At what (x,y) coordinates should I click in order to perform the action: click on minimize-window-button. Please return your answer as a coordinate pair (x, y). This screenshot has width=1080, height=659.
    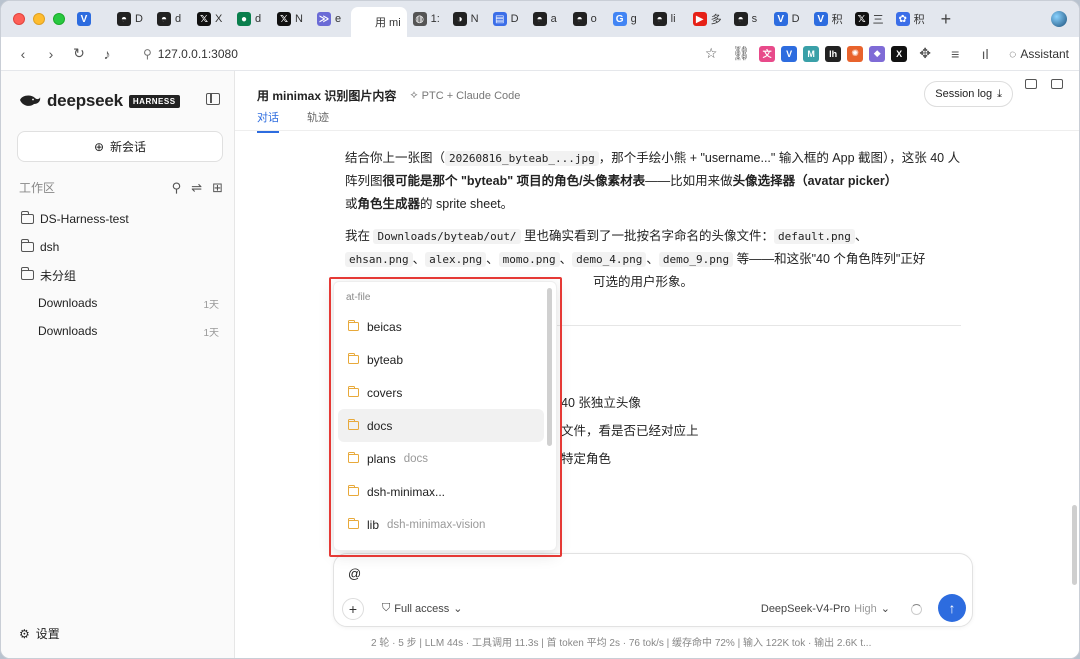
    Looking at the image, I should click on (39, 19).